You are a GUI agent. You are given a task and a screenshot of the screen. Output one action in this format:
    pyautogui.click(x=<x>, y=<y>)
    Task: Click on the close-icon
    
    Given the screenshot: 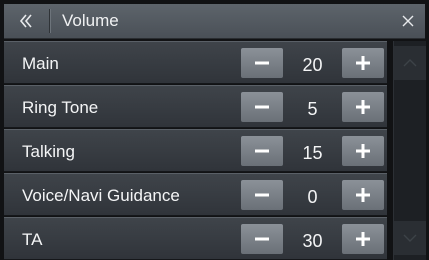 What is the action you would take?
    pyautogui.click(x=408, y=21)
    